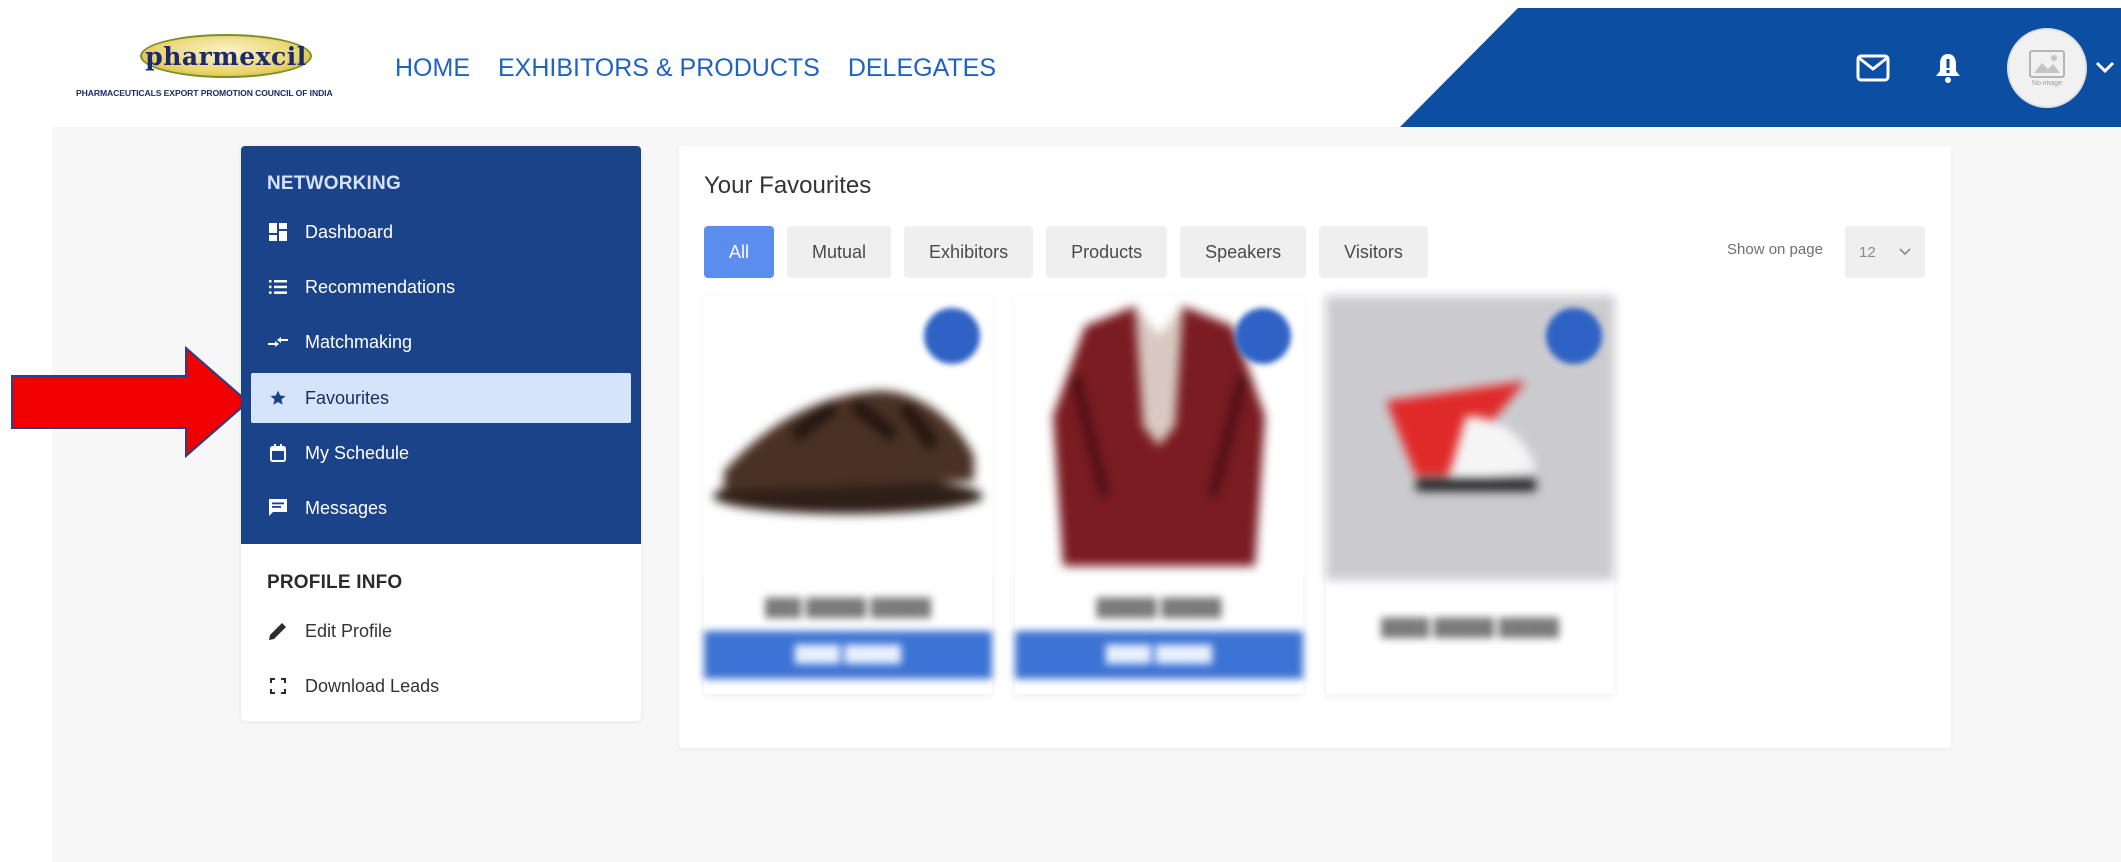 The width and height of the screenshot is (2121, 862). I want to click on page-title: Your Favourites, so click(788, 185).